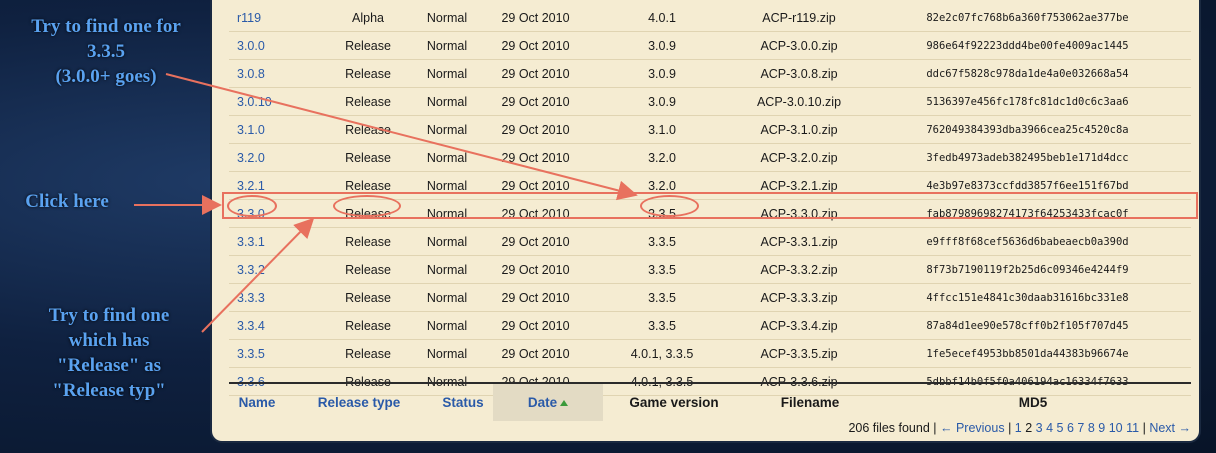  What do you see at coordinates (106, 76) in the screenshot?
I see `annotation-line: (3.0.0+ goes)` at bounding box center [106, 76].